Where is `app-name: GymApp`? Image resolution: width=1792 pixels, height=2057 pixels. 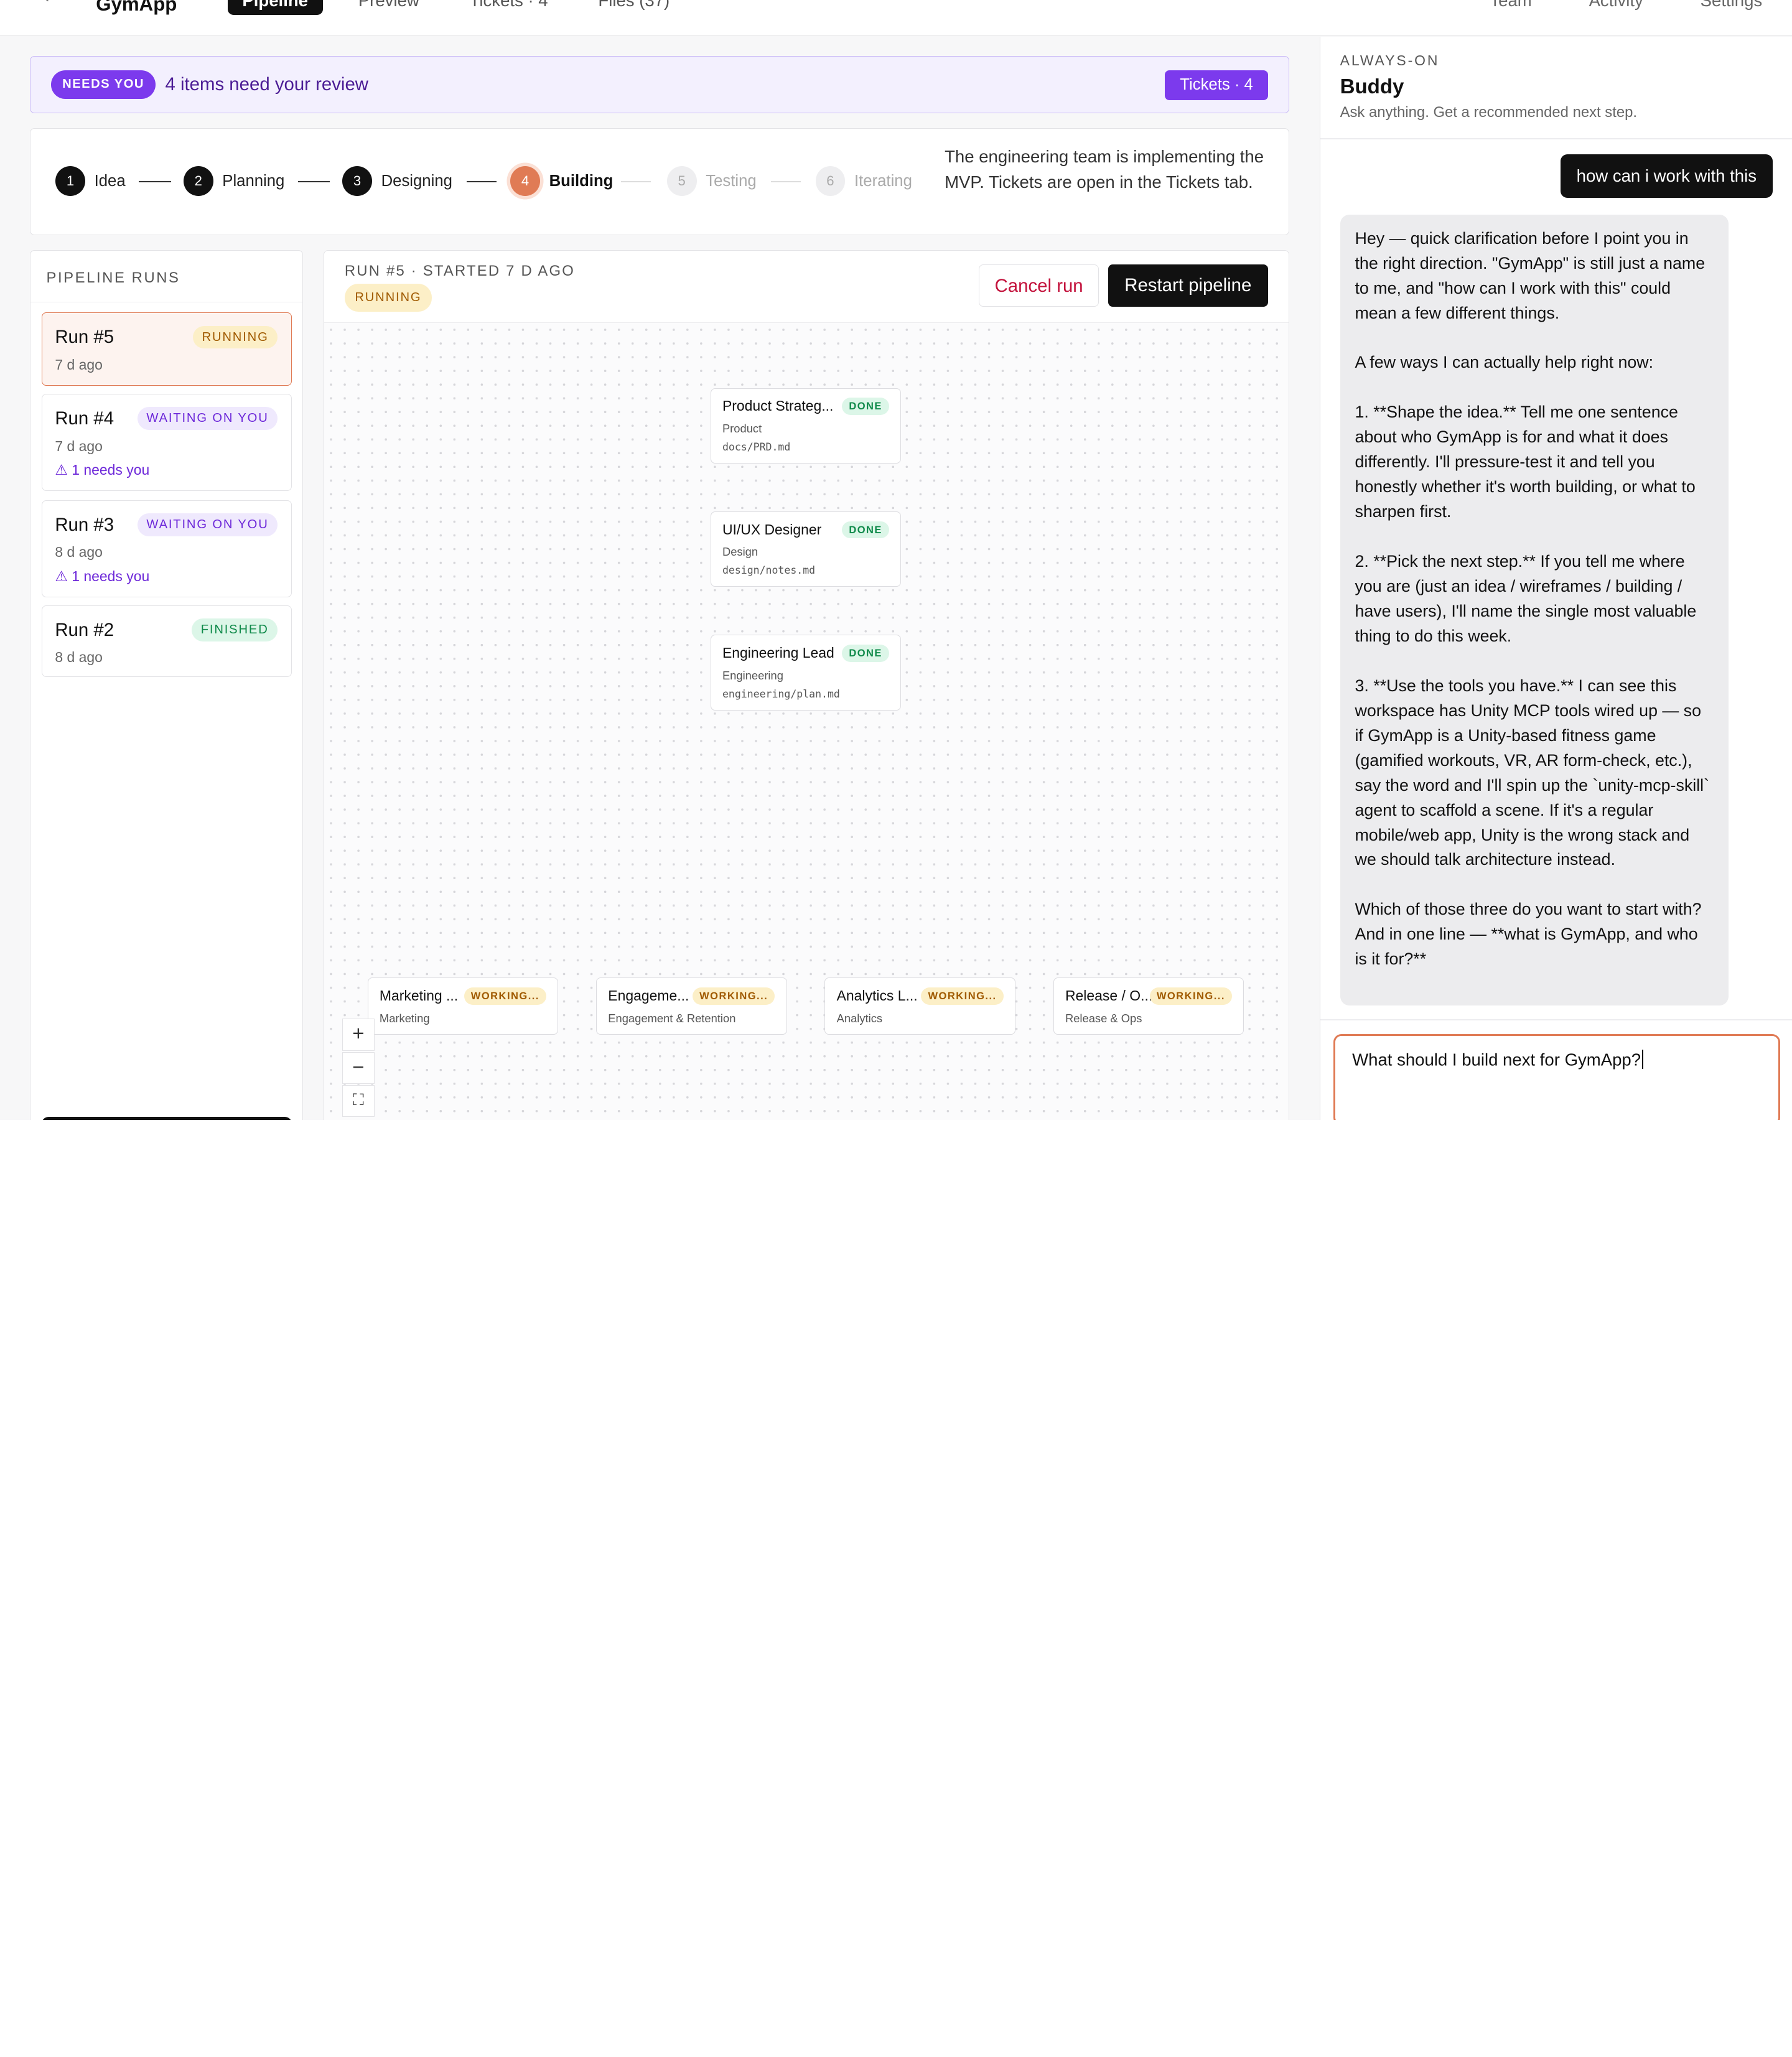 app-name: GymApp is located at coordinates (136, 7).